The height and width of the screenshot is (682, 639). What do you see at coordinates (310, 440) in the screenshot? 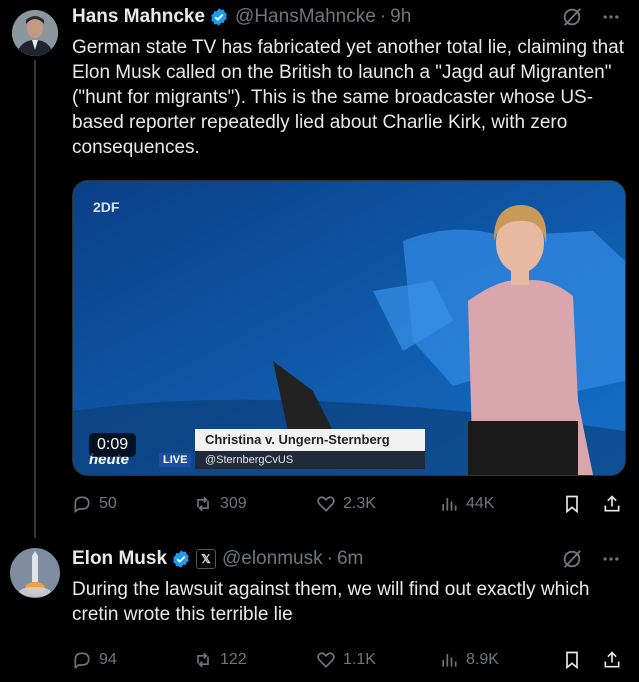
I see `lower-third-name: Christina v. Ungern-Sternberg` at bounding box center [310, 440].